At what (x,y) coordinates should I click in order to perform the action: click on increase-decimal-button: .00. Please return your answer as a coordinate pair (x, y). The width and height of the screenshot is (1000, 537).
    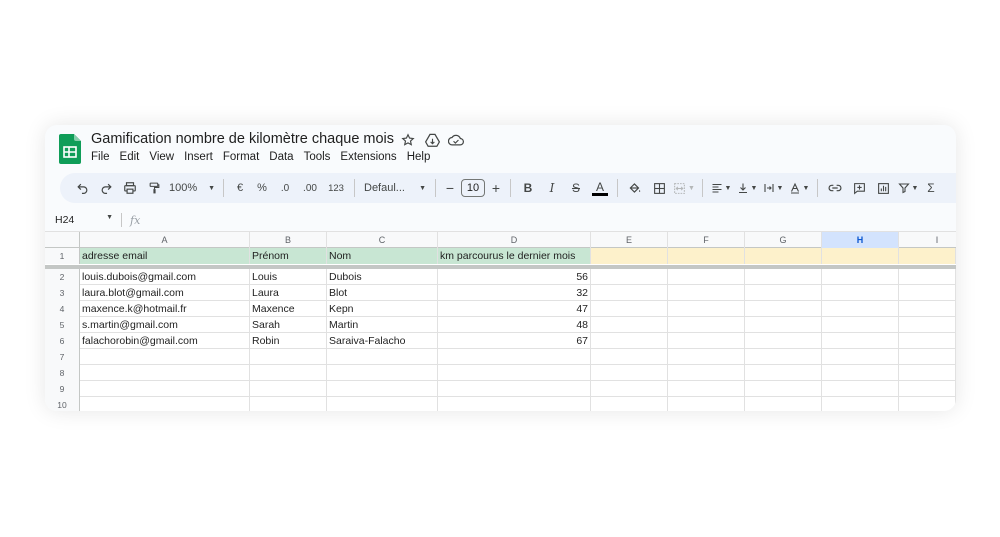
    Looking at the image, I should click on (310, 188).